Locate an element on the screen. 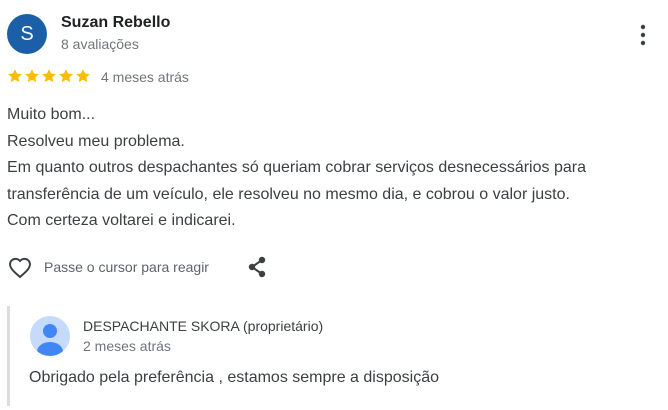 Image resolution: width=668 pixels, height=410 pixels. react-button is located at coordinates (20, 267).